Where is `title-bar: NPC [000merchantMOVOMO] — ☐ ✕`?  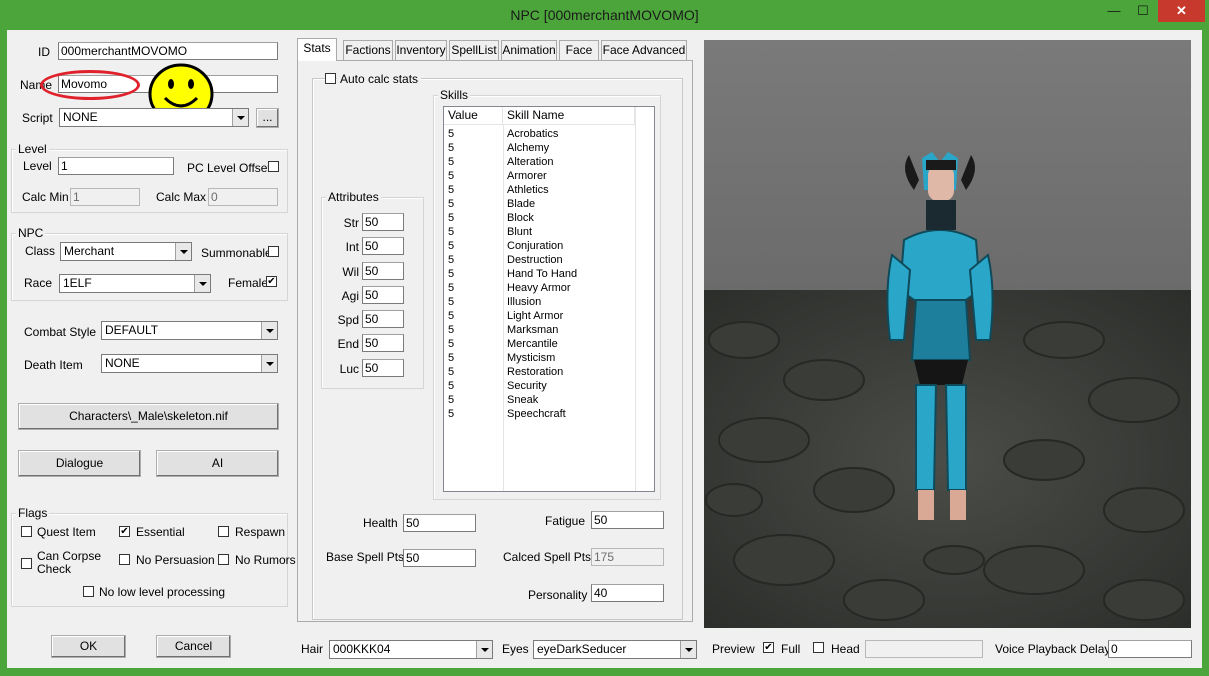 title-bar: NPC [000merchantMOVOMO] — ☐ ✕ is located at coordinates (604, 15).